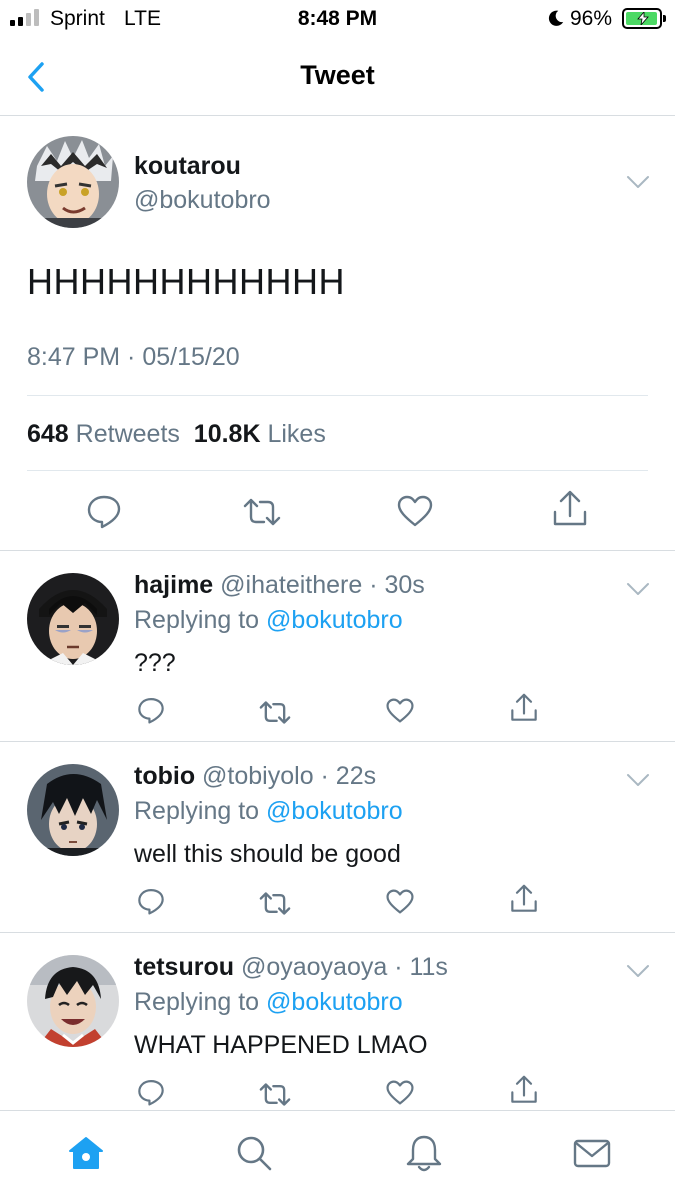 The width and height of the screenshot is (675, 1200). I want to click on tab-home, so click(86, 1153).